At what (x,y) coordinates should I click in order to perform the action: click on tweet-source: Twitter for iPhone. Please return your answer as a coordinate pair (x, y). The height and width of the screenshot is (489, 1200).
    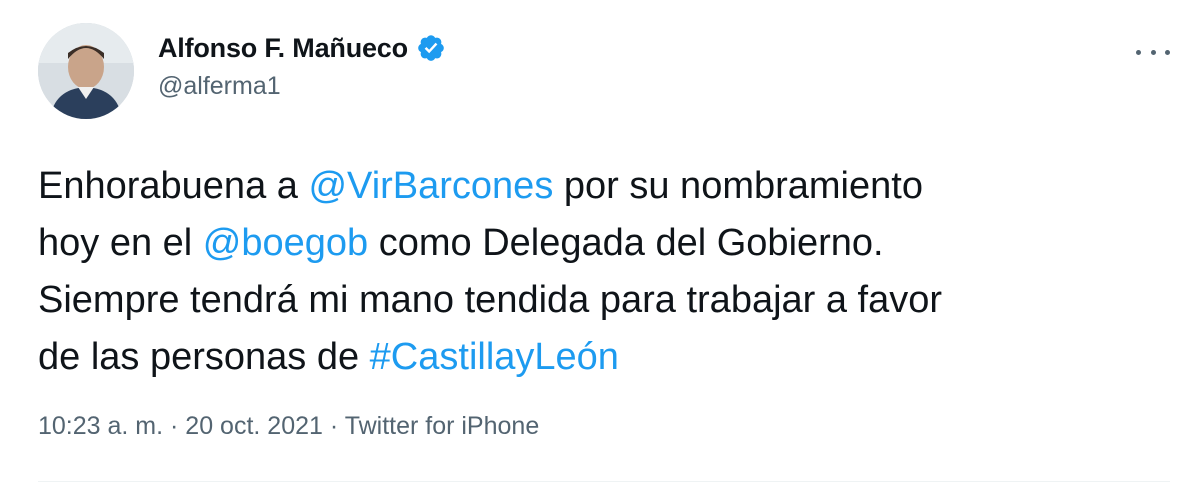
    Looking at the image, I should click on (442, 426).